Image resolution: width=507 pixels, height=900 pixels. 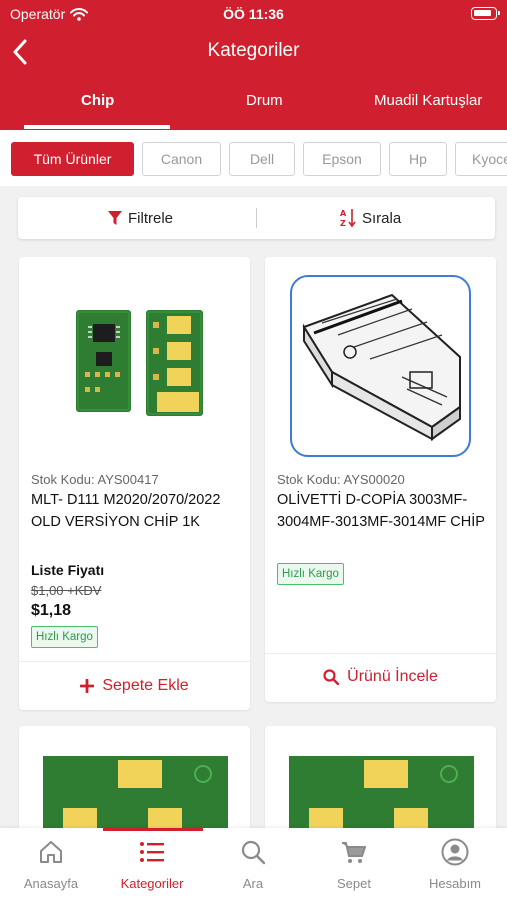 I want to click on product-image-drum-cartridge, so click(x=381, y=367).